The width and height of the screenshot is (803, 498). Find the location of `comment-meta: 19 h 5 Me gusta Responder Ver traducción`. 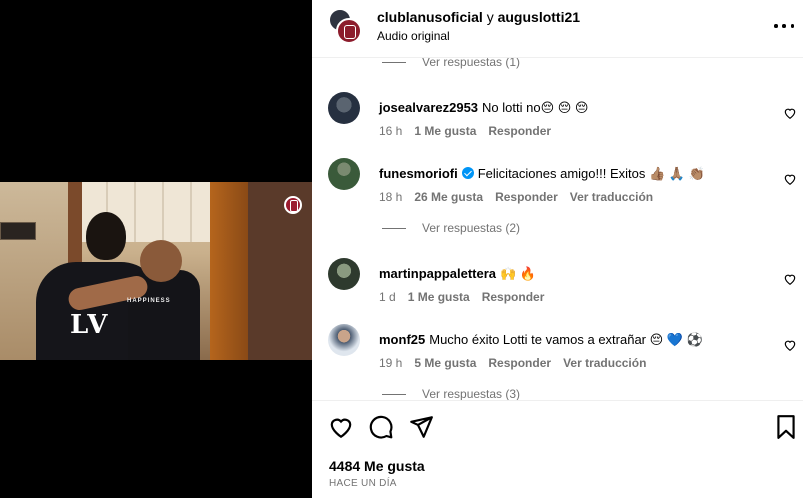

comment-meta: 19 h 5 Me gusta Responder Ver traducción is located at coordinates (518, 363).